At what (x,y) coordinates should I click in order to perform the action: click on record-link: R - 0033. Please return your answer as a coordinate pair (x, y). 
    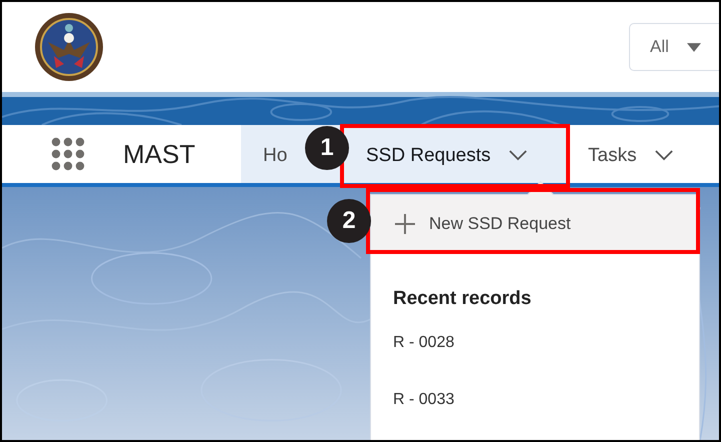
    Looking at the image, I should click on (535, 399).